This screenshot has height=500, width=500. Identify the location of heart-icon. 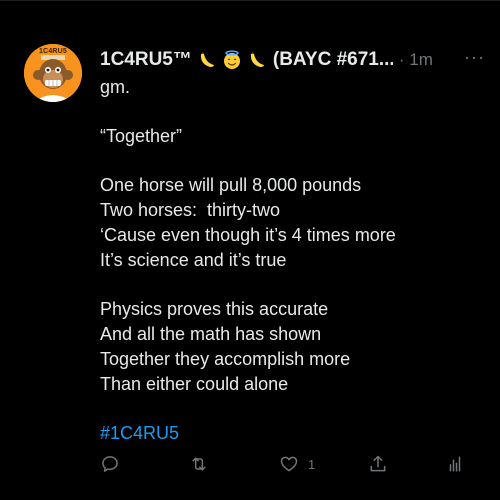
(289, 464).